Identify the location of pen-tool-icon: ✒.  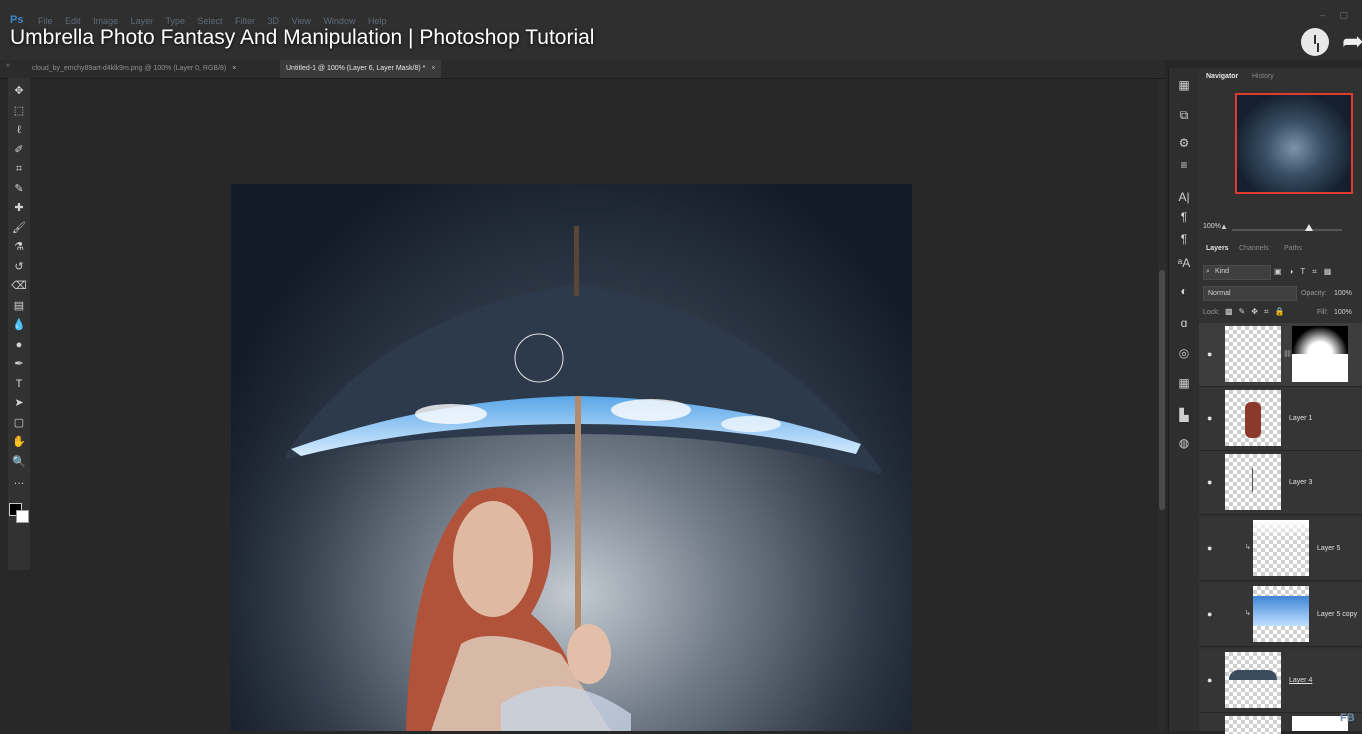
(19, 364).